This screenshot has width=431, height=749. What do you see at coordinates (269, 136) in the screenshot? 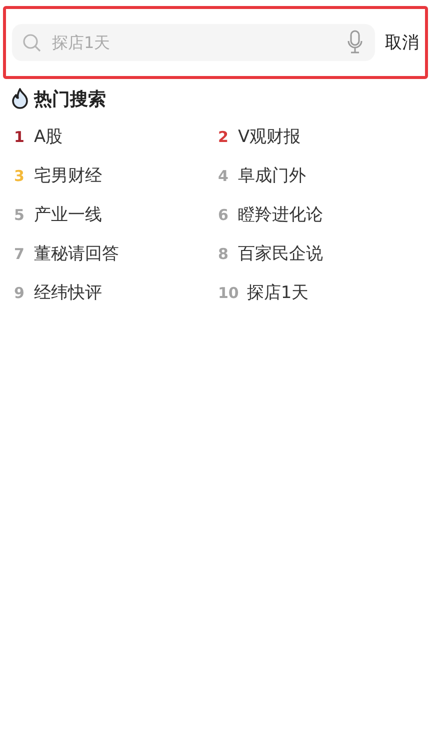
I see `hot-search-link: V观财报` at bounding box center [269, 136].